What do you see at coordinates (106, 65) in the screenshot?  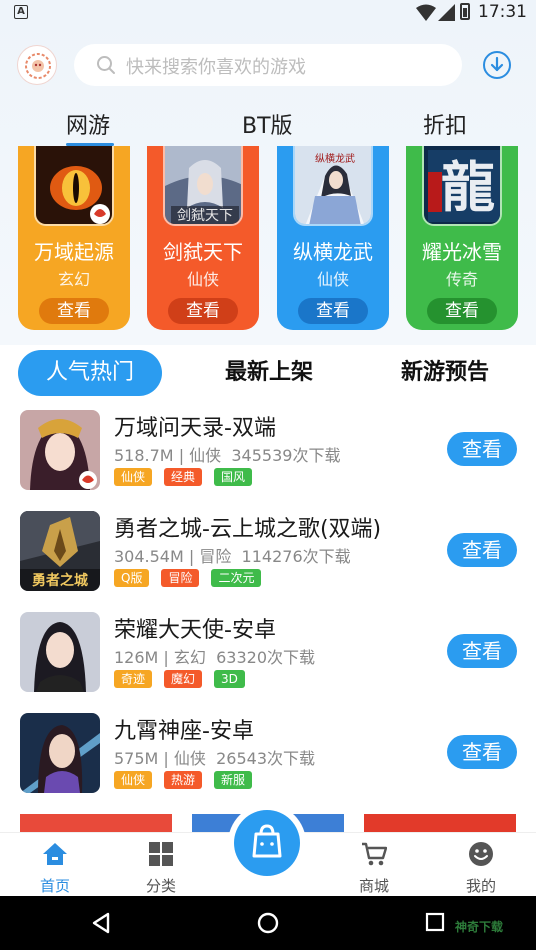 I see `search-icon` at bounding box center [106, 65].